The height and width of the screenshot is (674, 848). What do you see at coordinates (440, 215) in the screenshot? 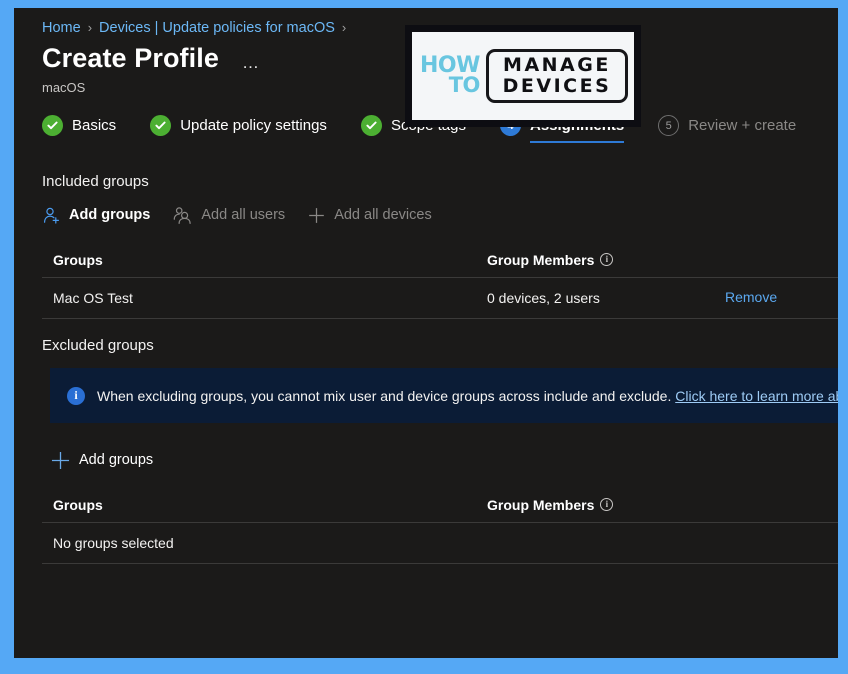
I see `included-groups-command-bar: Add groups Add all users Add all devices` at bounding box center [440, 215].